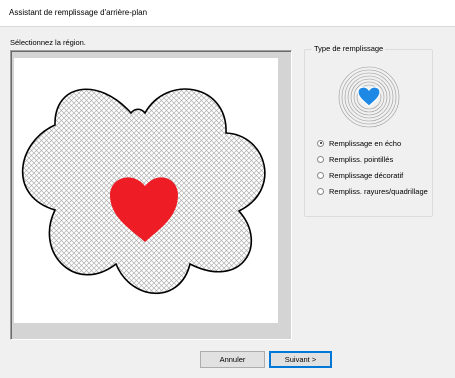  What do you see at coordinates (365, 143) in the screenshot?
I see `radio-echo-fill-label: Remplissage en écho` at bounding box center [365, 143].